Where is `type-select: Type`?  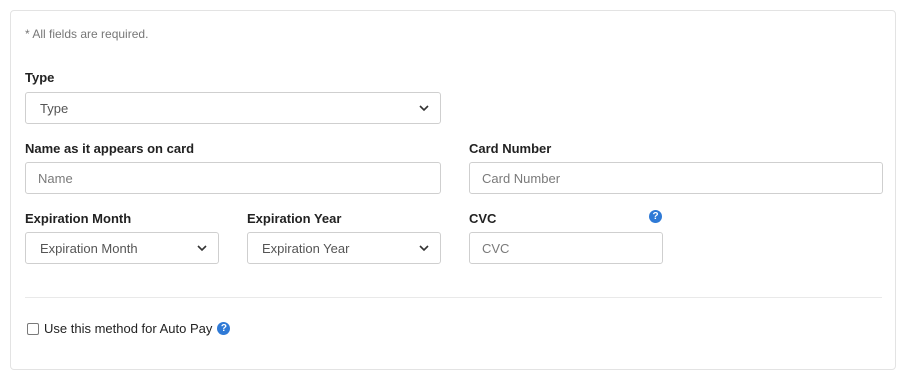 type-select: Type is located at coordinates (233, 108).